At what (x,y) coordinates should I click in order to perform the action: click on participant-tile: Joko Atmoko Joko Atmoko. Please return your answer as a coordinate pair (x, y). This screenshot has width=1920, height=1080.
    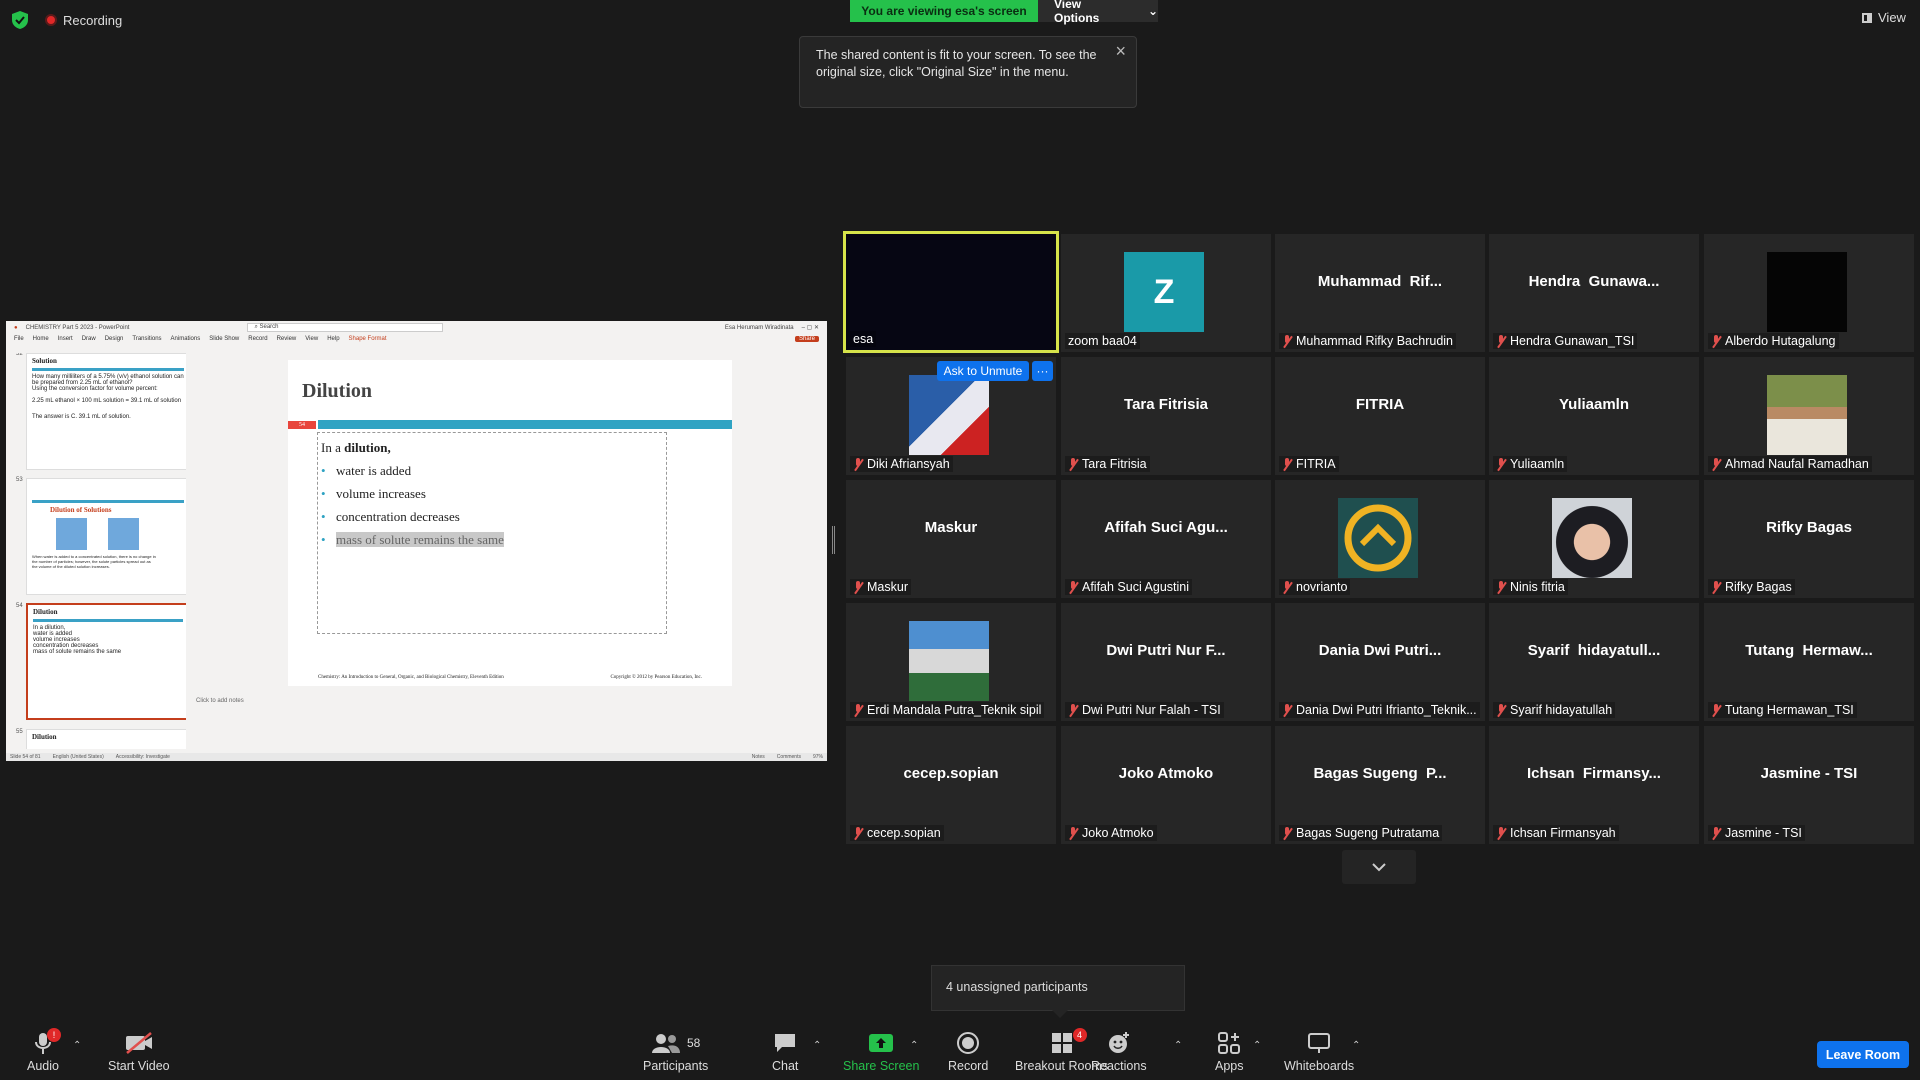
    Looking at the image, I should click on (1166, 785).